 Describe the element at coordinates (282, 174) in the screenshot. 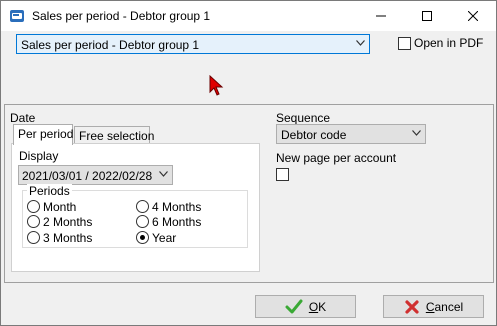

I see `new-page-per-account-checkbox` at that location.